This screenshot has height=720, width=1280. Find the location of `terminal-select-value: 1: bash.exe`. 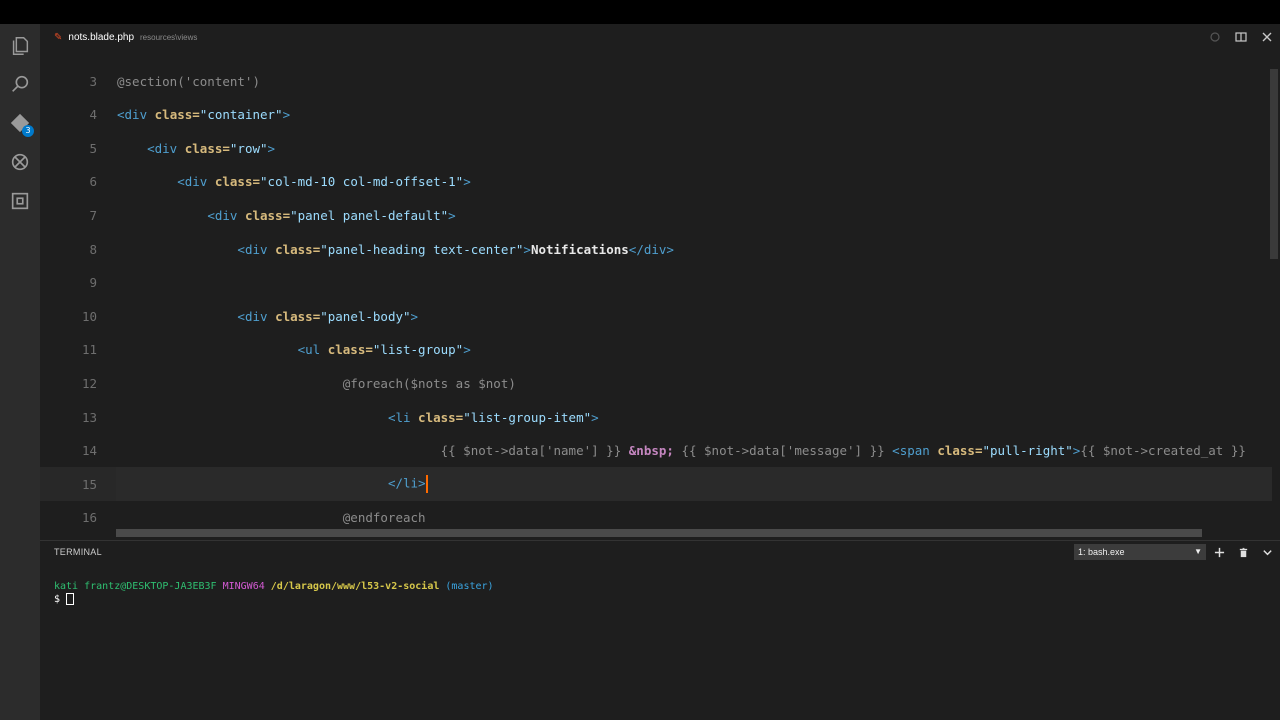

terminal-select-value: 1: bash.exe is located at coordinates (1101, 552).